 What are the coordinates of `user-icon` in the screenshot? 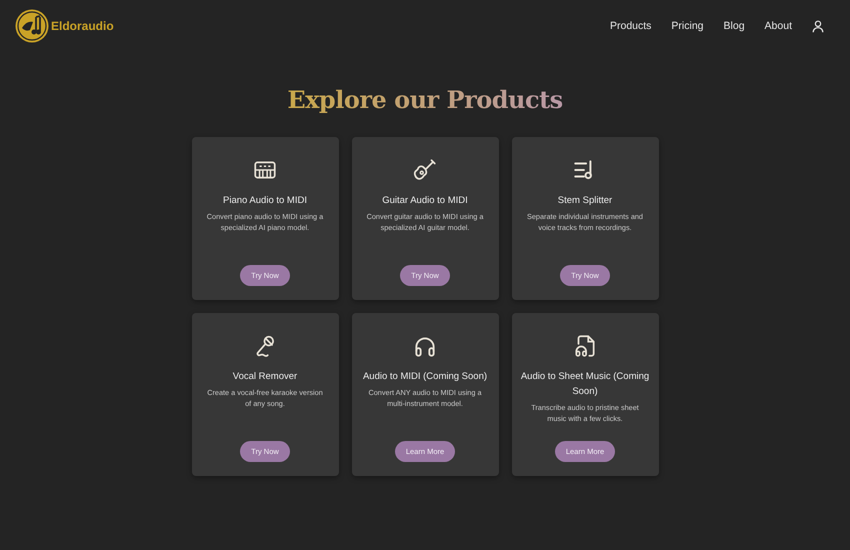 It's located at (818, 26).